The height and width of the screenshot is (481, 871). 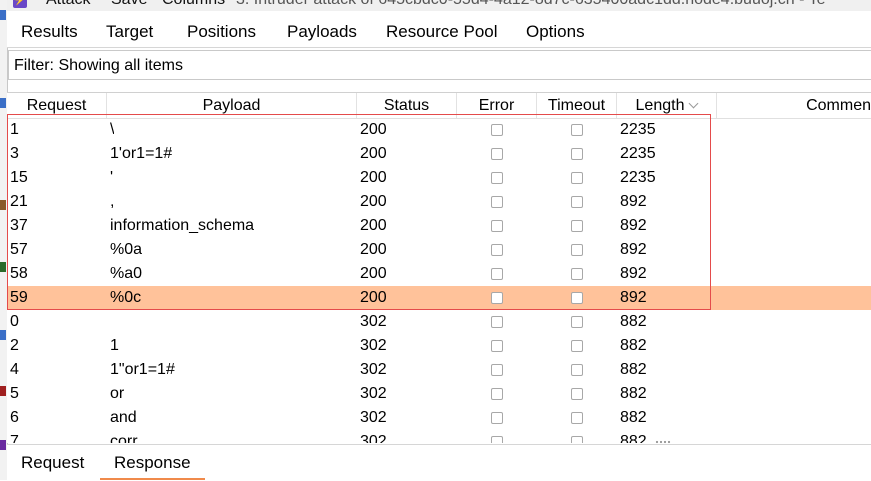 I want to click on tab-resource-pool: Resource Pool, so click(x=442, y=32).